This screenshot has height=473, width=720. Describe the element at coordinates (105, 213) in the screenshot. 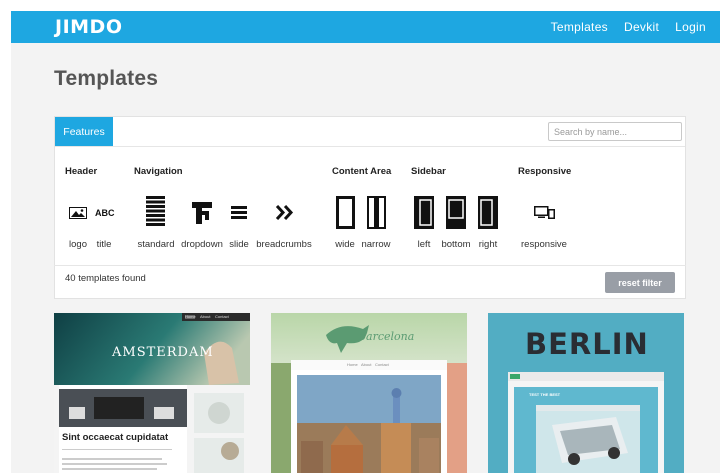

I see `abc-text-icon: ABC` at that location.